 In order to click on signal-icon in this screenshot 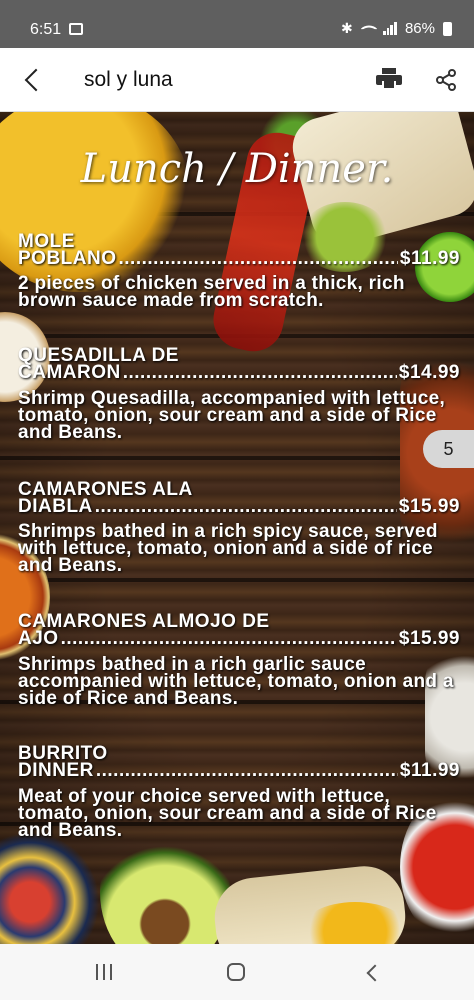, I will do `click(389, 28)`.